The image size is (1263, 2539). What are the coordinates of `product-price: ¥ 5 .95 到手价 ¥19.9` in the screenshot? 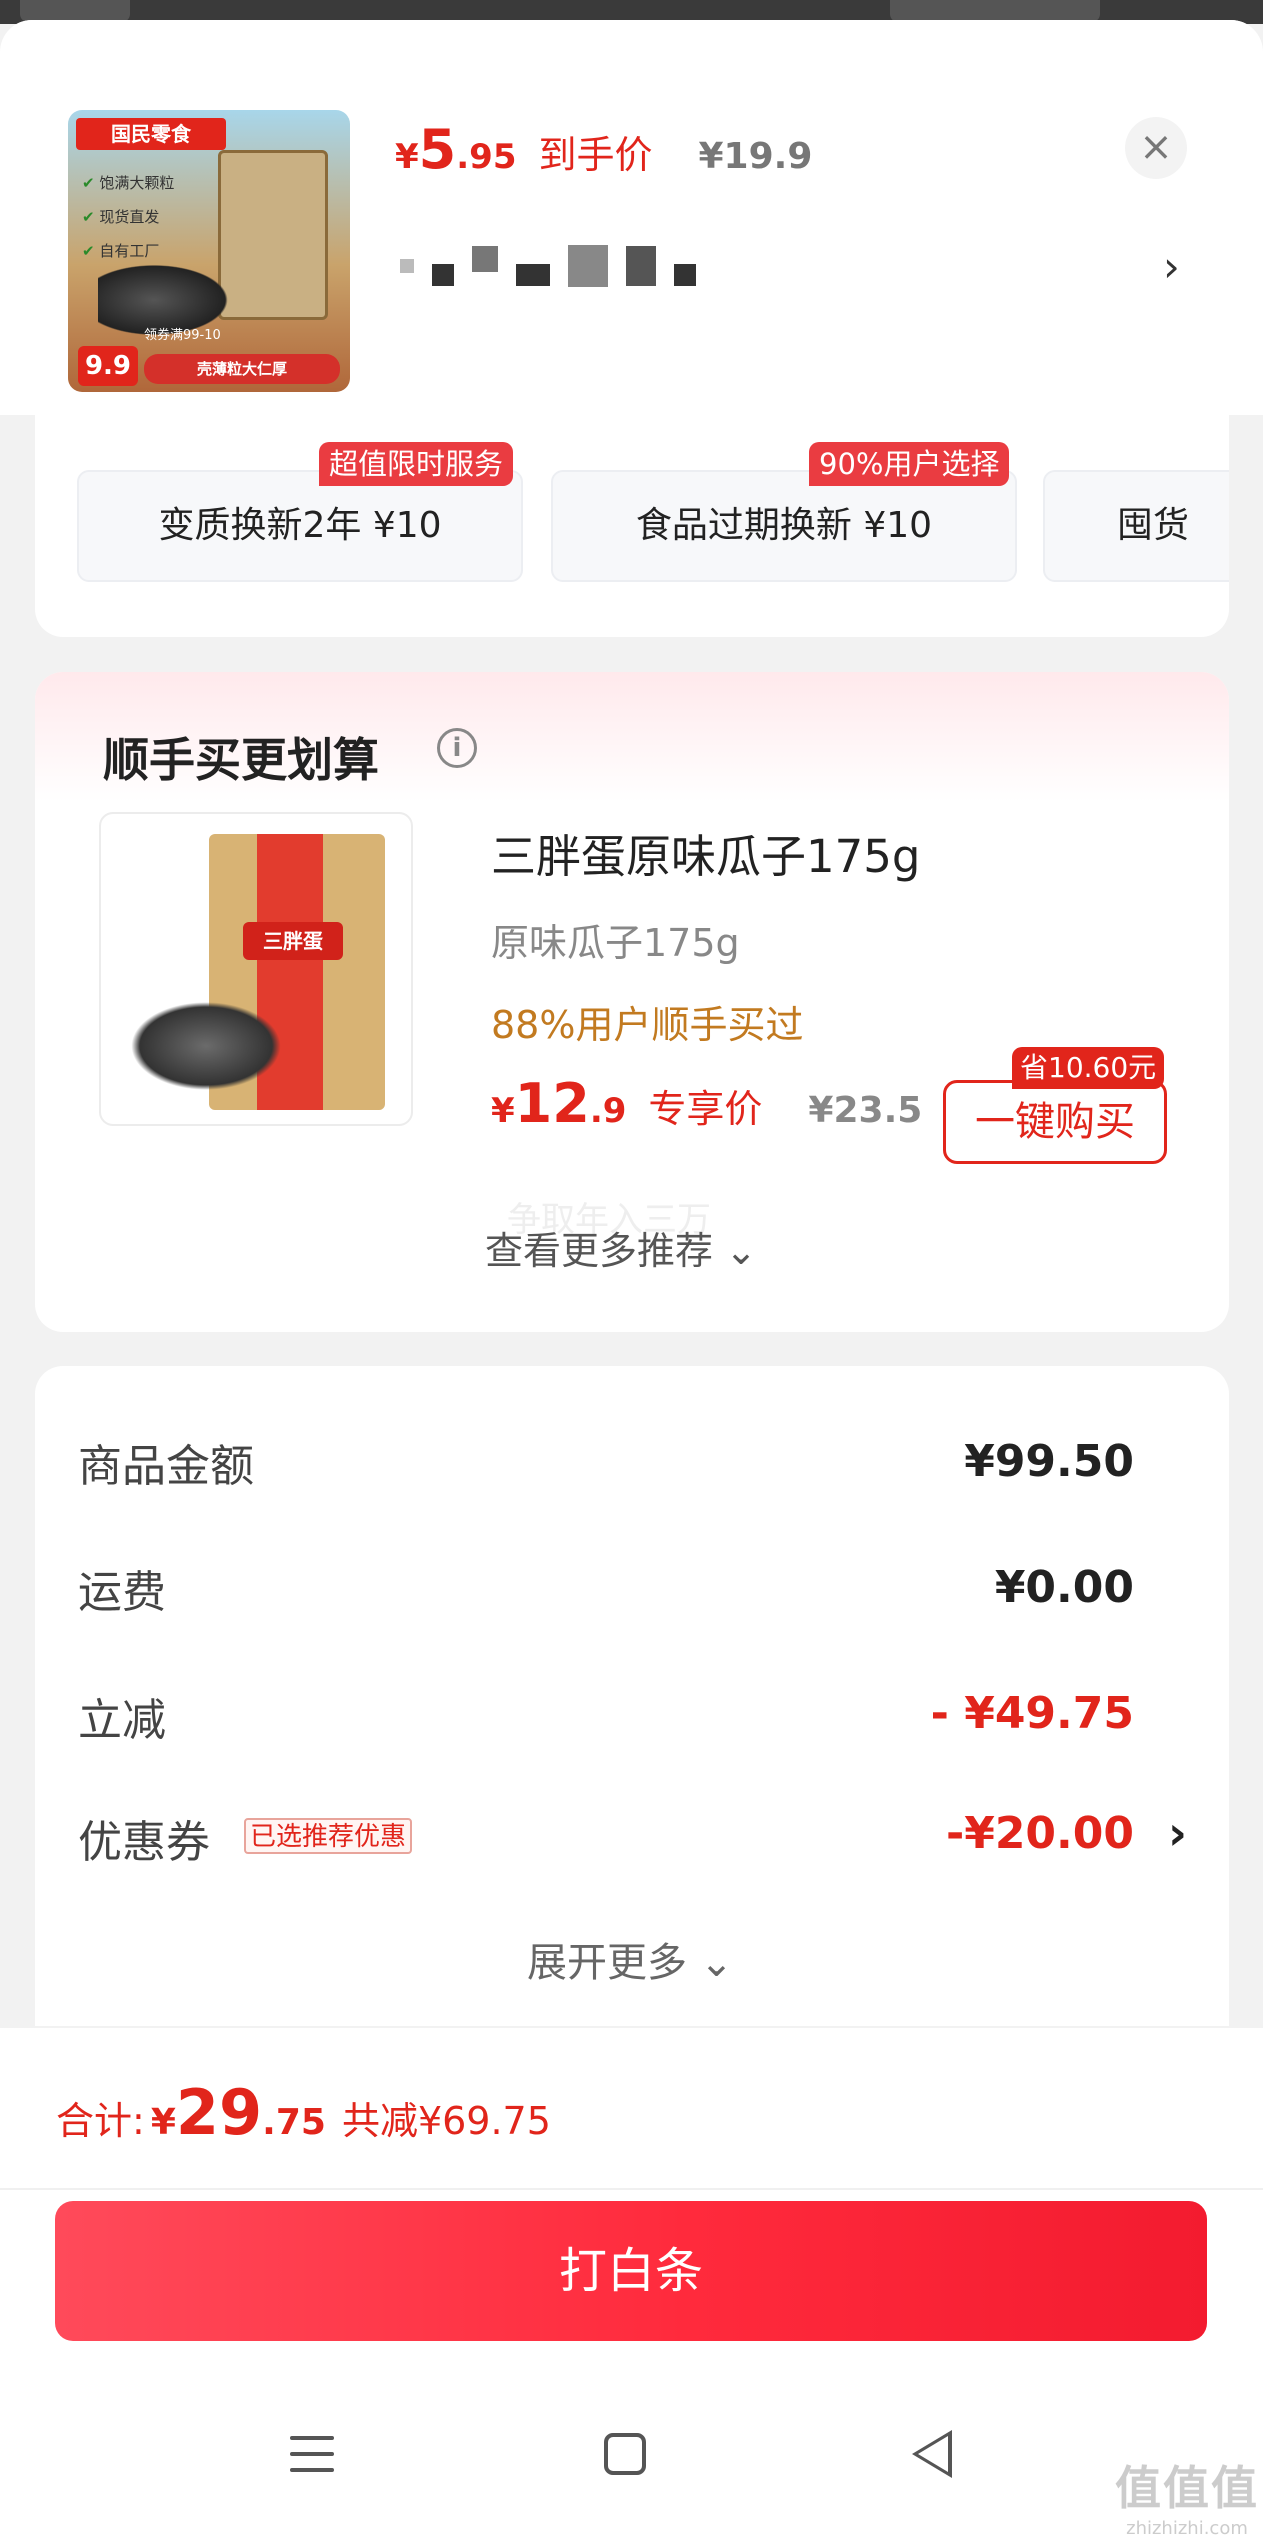 It's located at (604, 149).